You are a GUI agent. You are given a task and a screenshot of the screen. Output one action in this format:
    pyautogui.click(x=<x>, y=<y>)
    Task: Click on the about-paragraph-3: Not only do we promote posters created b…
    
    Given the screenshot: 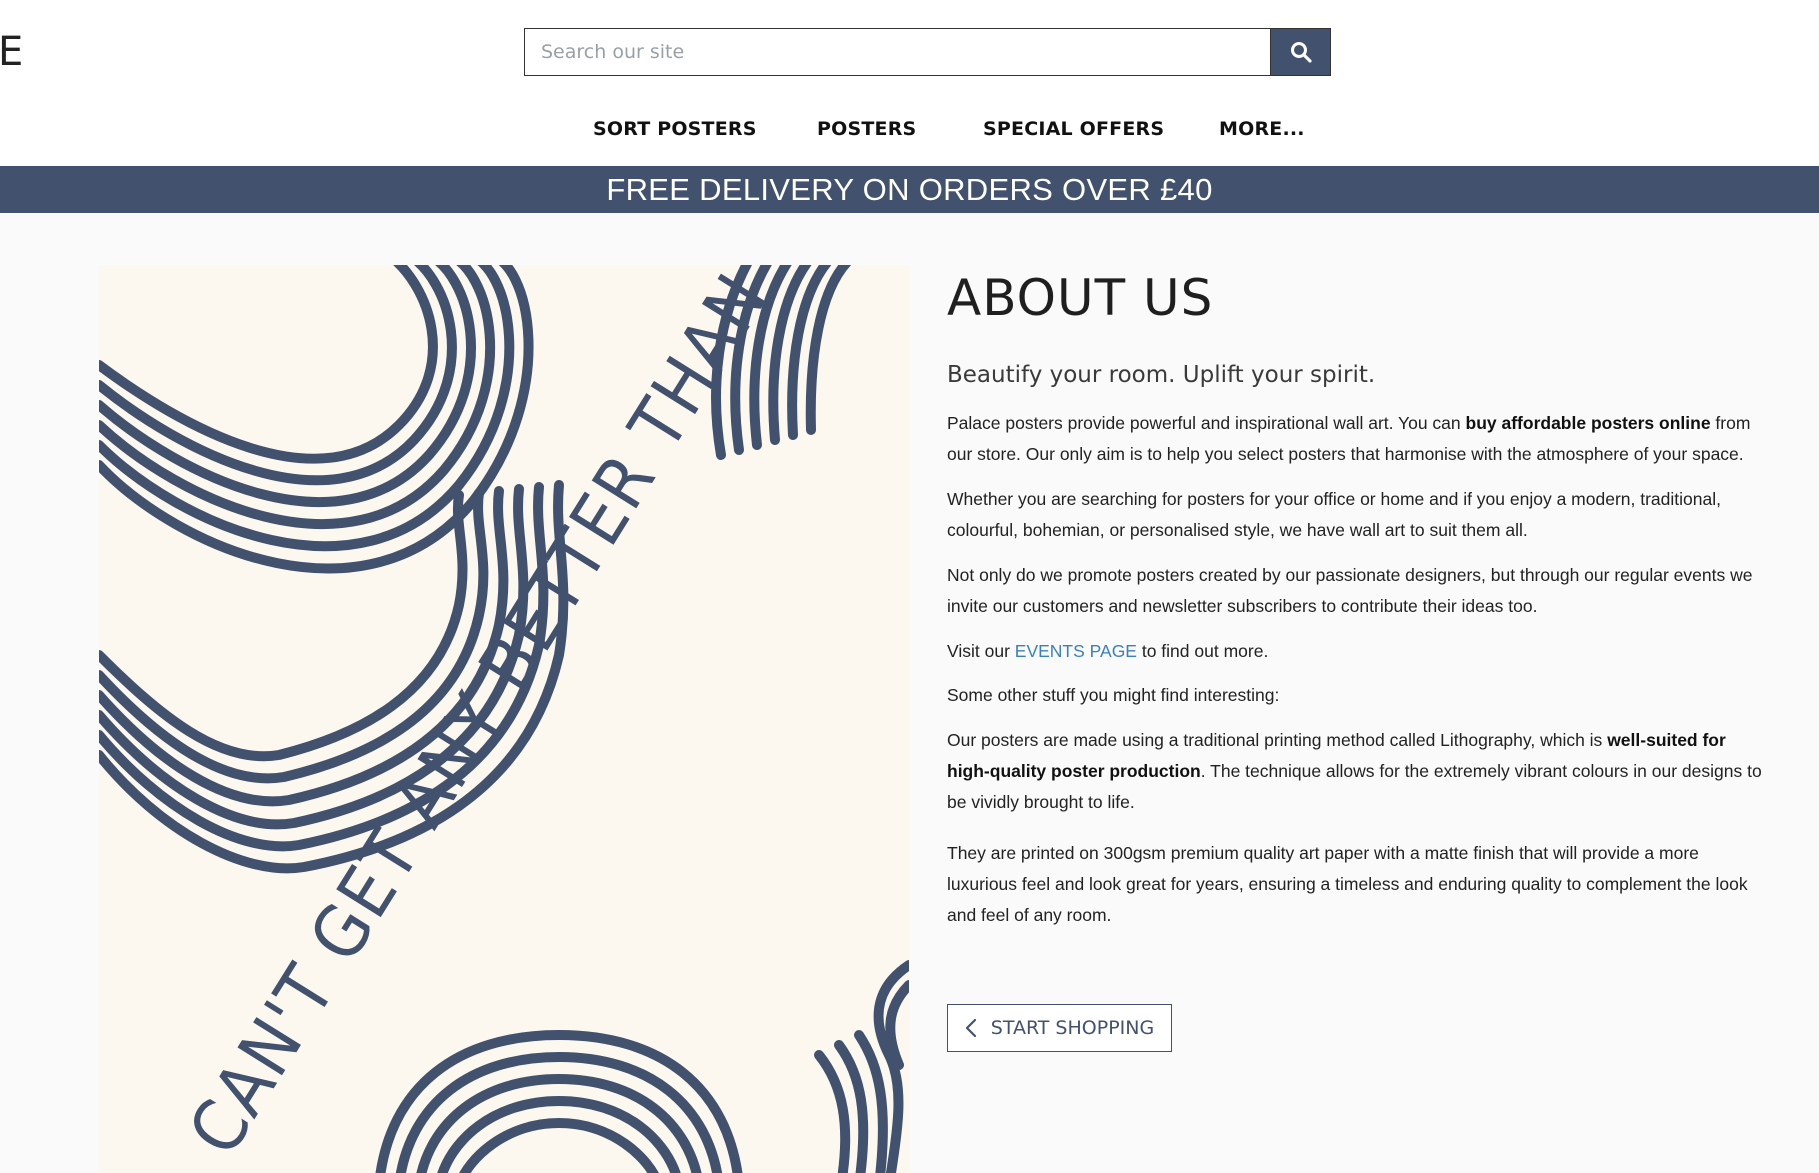 What is the action you would take?
    pyautogui.click(x=1350, y=590)
    